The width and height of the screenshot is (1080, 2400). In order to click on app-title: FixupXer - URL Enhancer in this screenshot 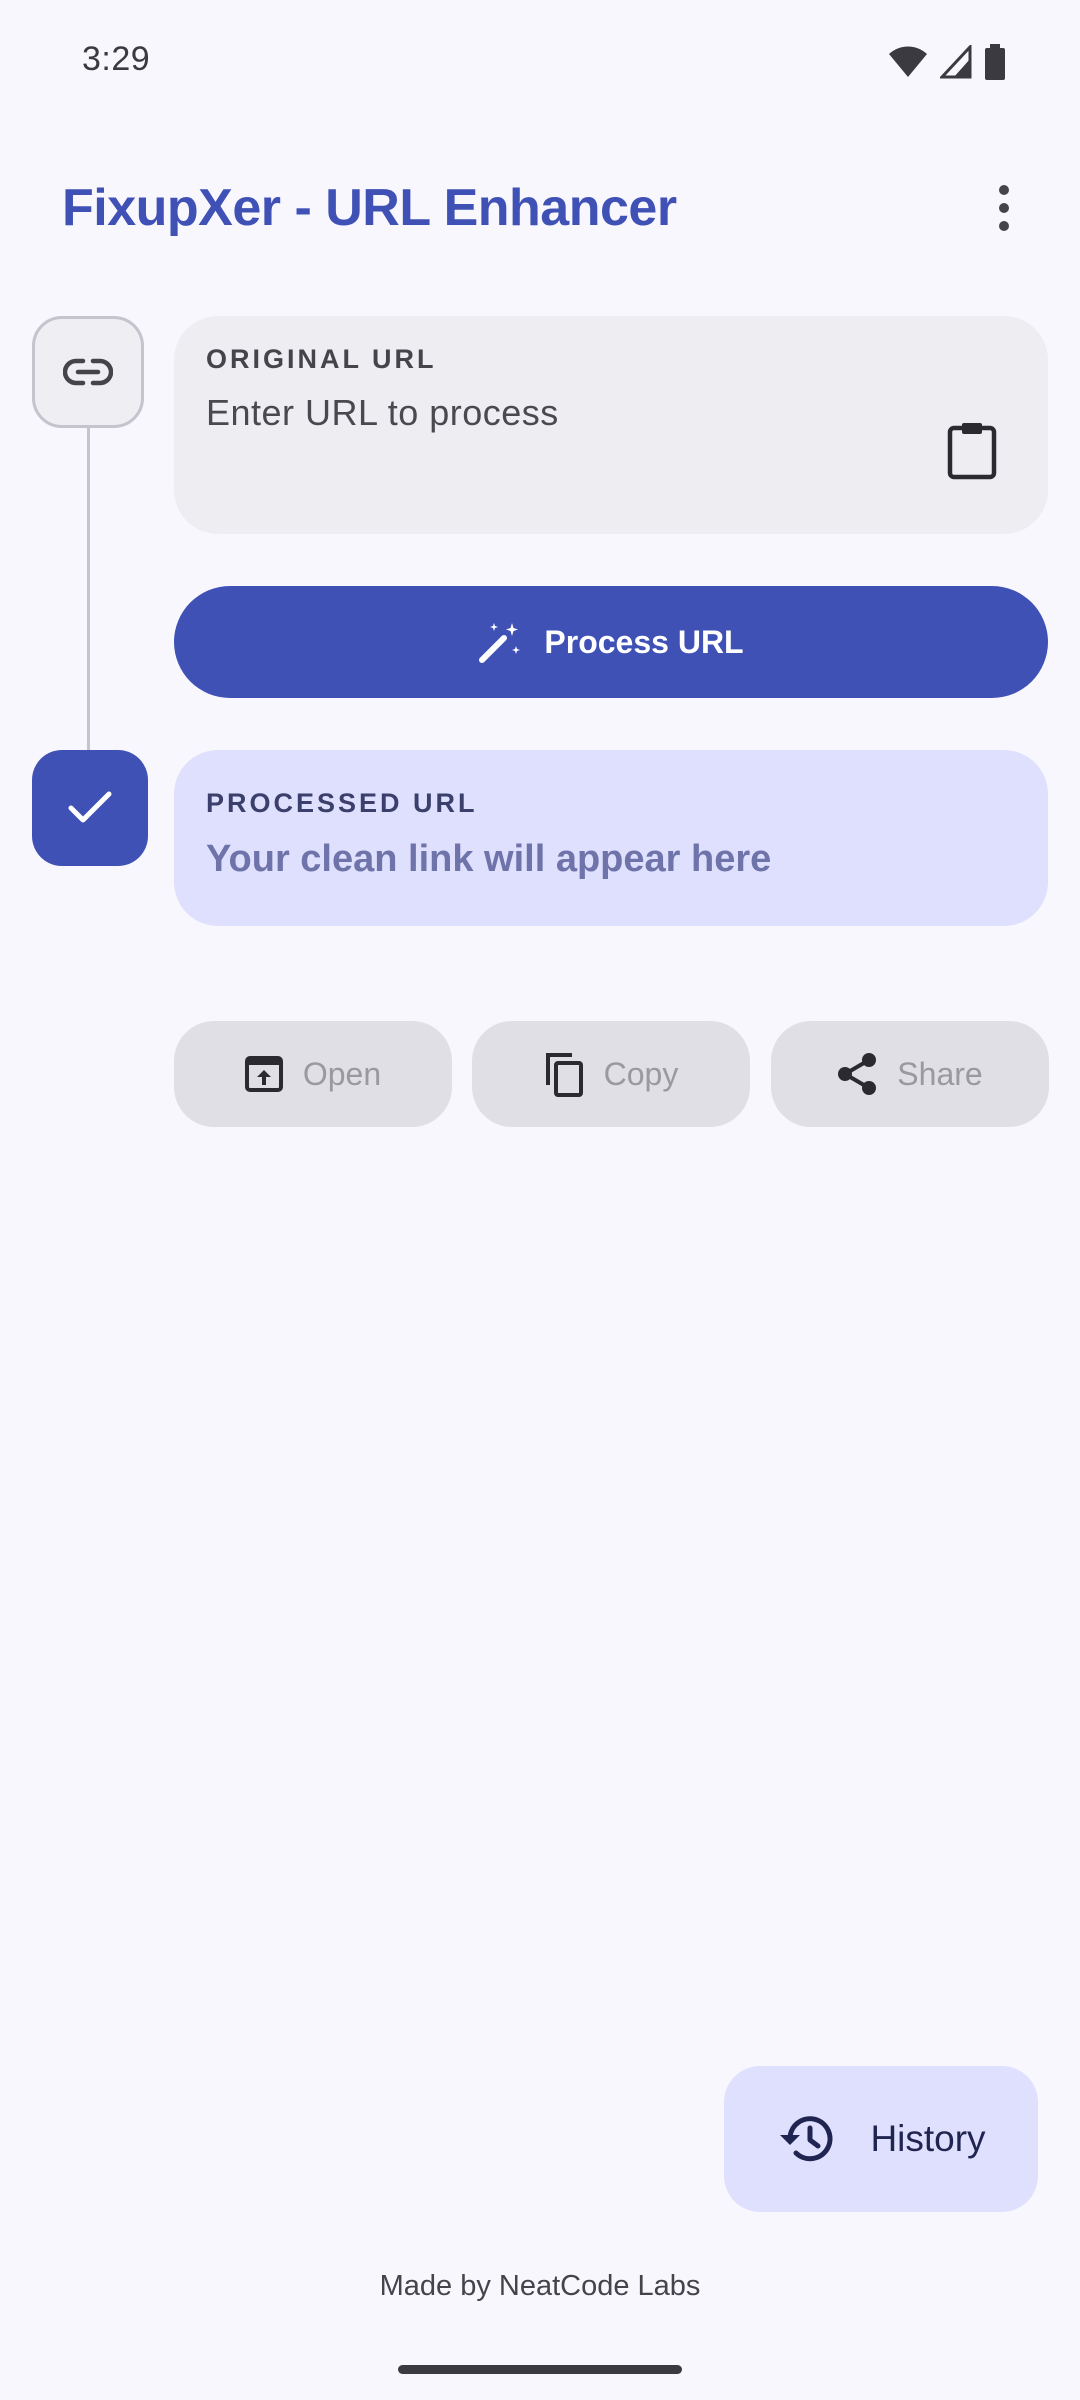, I will do `click(369, 208)`.